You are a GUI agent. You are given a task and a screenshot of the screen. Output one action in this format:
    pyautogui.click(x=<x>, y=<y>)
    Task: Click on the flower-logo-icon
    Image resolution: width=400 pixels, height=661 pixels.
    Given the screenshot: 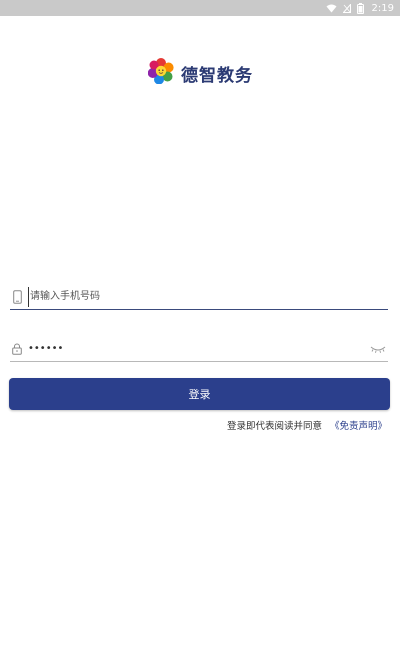 What is the action you would take?
    pyautogui.click(x=160, y=73)
    